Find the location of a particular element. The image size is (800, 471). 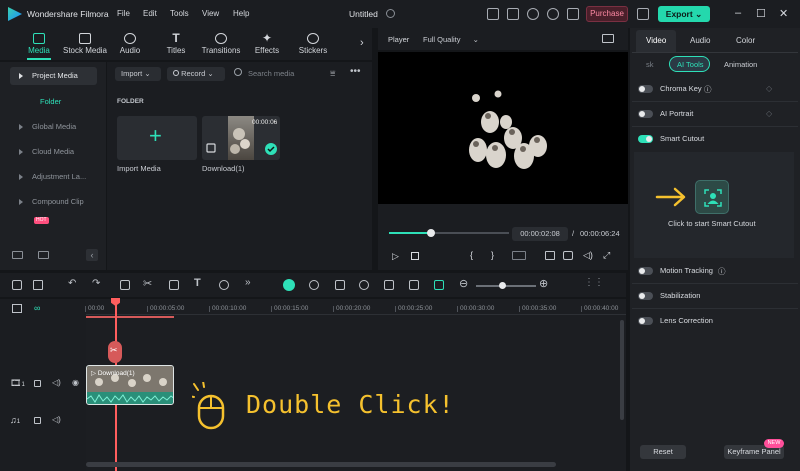

player-preview is located at coordinates (503, 128).